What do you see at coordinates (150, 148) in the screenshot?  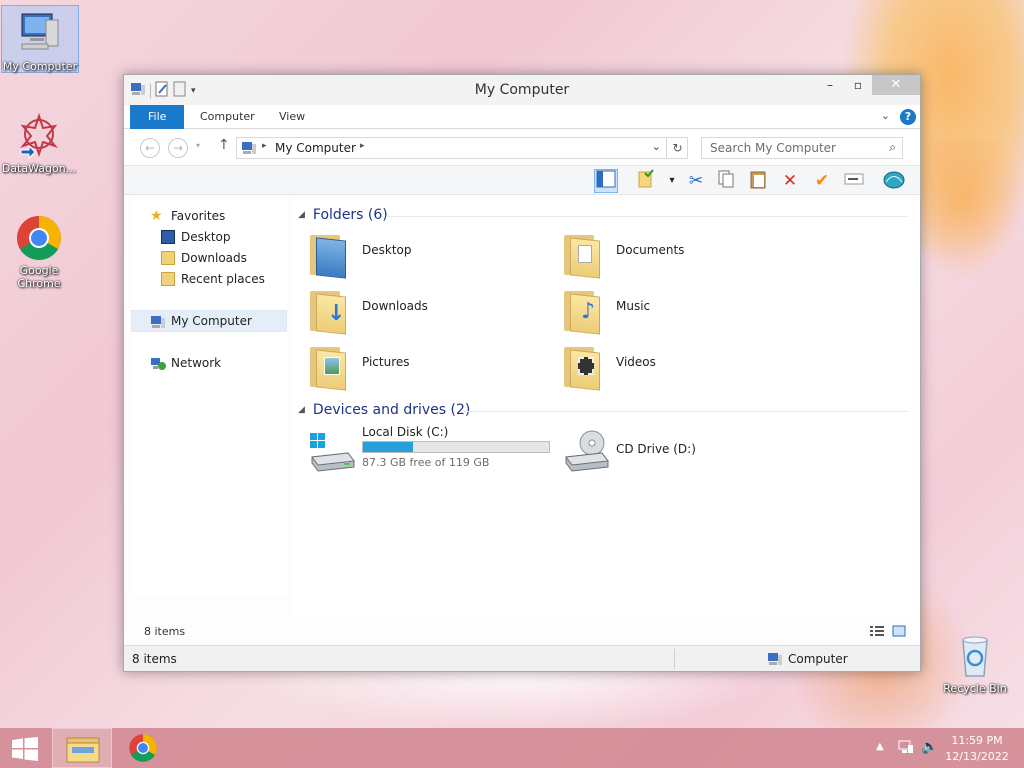 I see `back-button: ←` at bounding box center [150, 148].